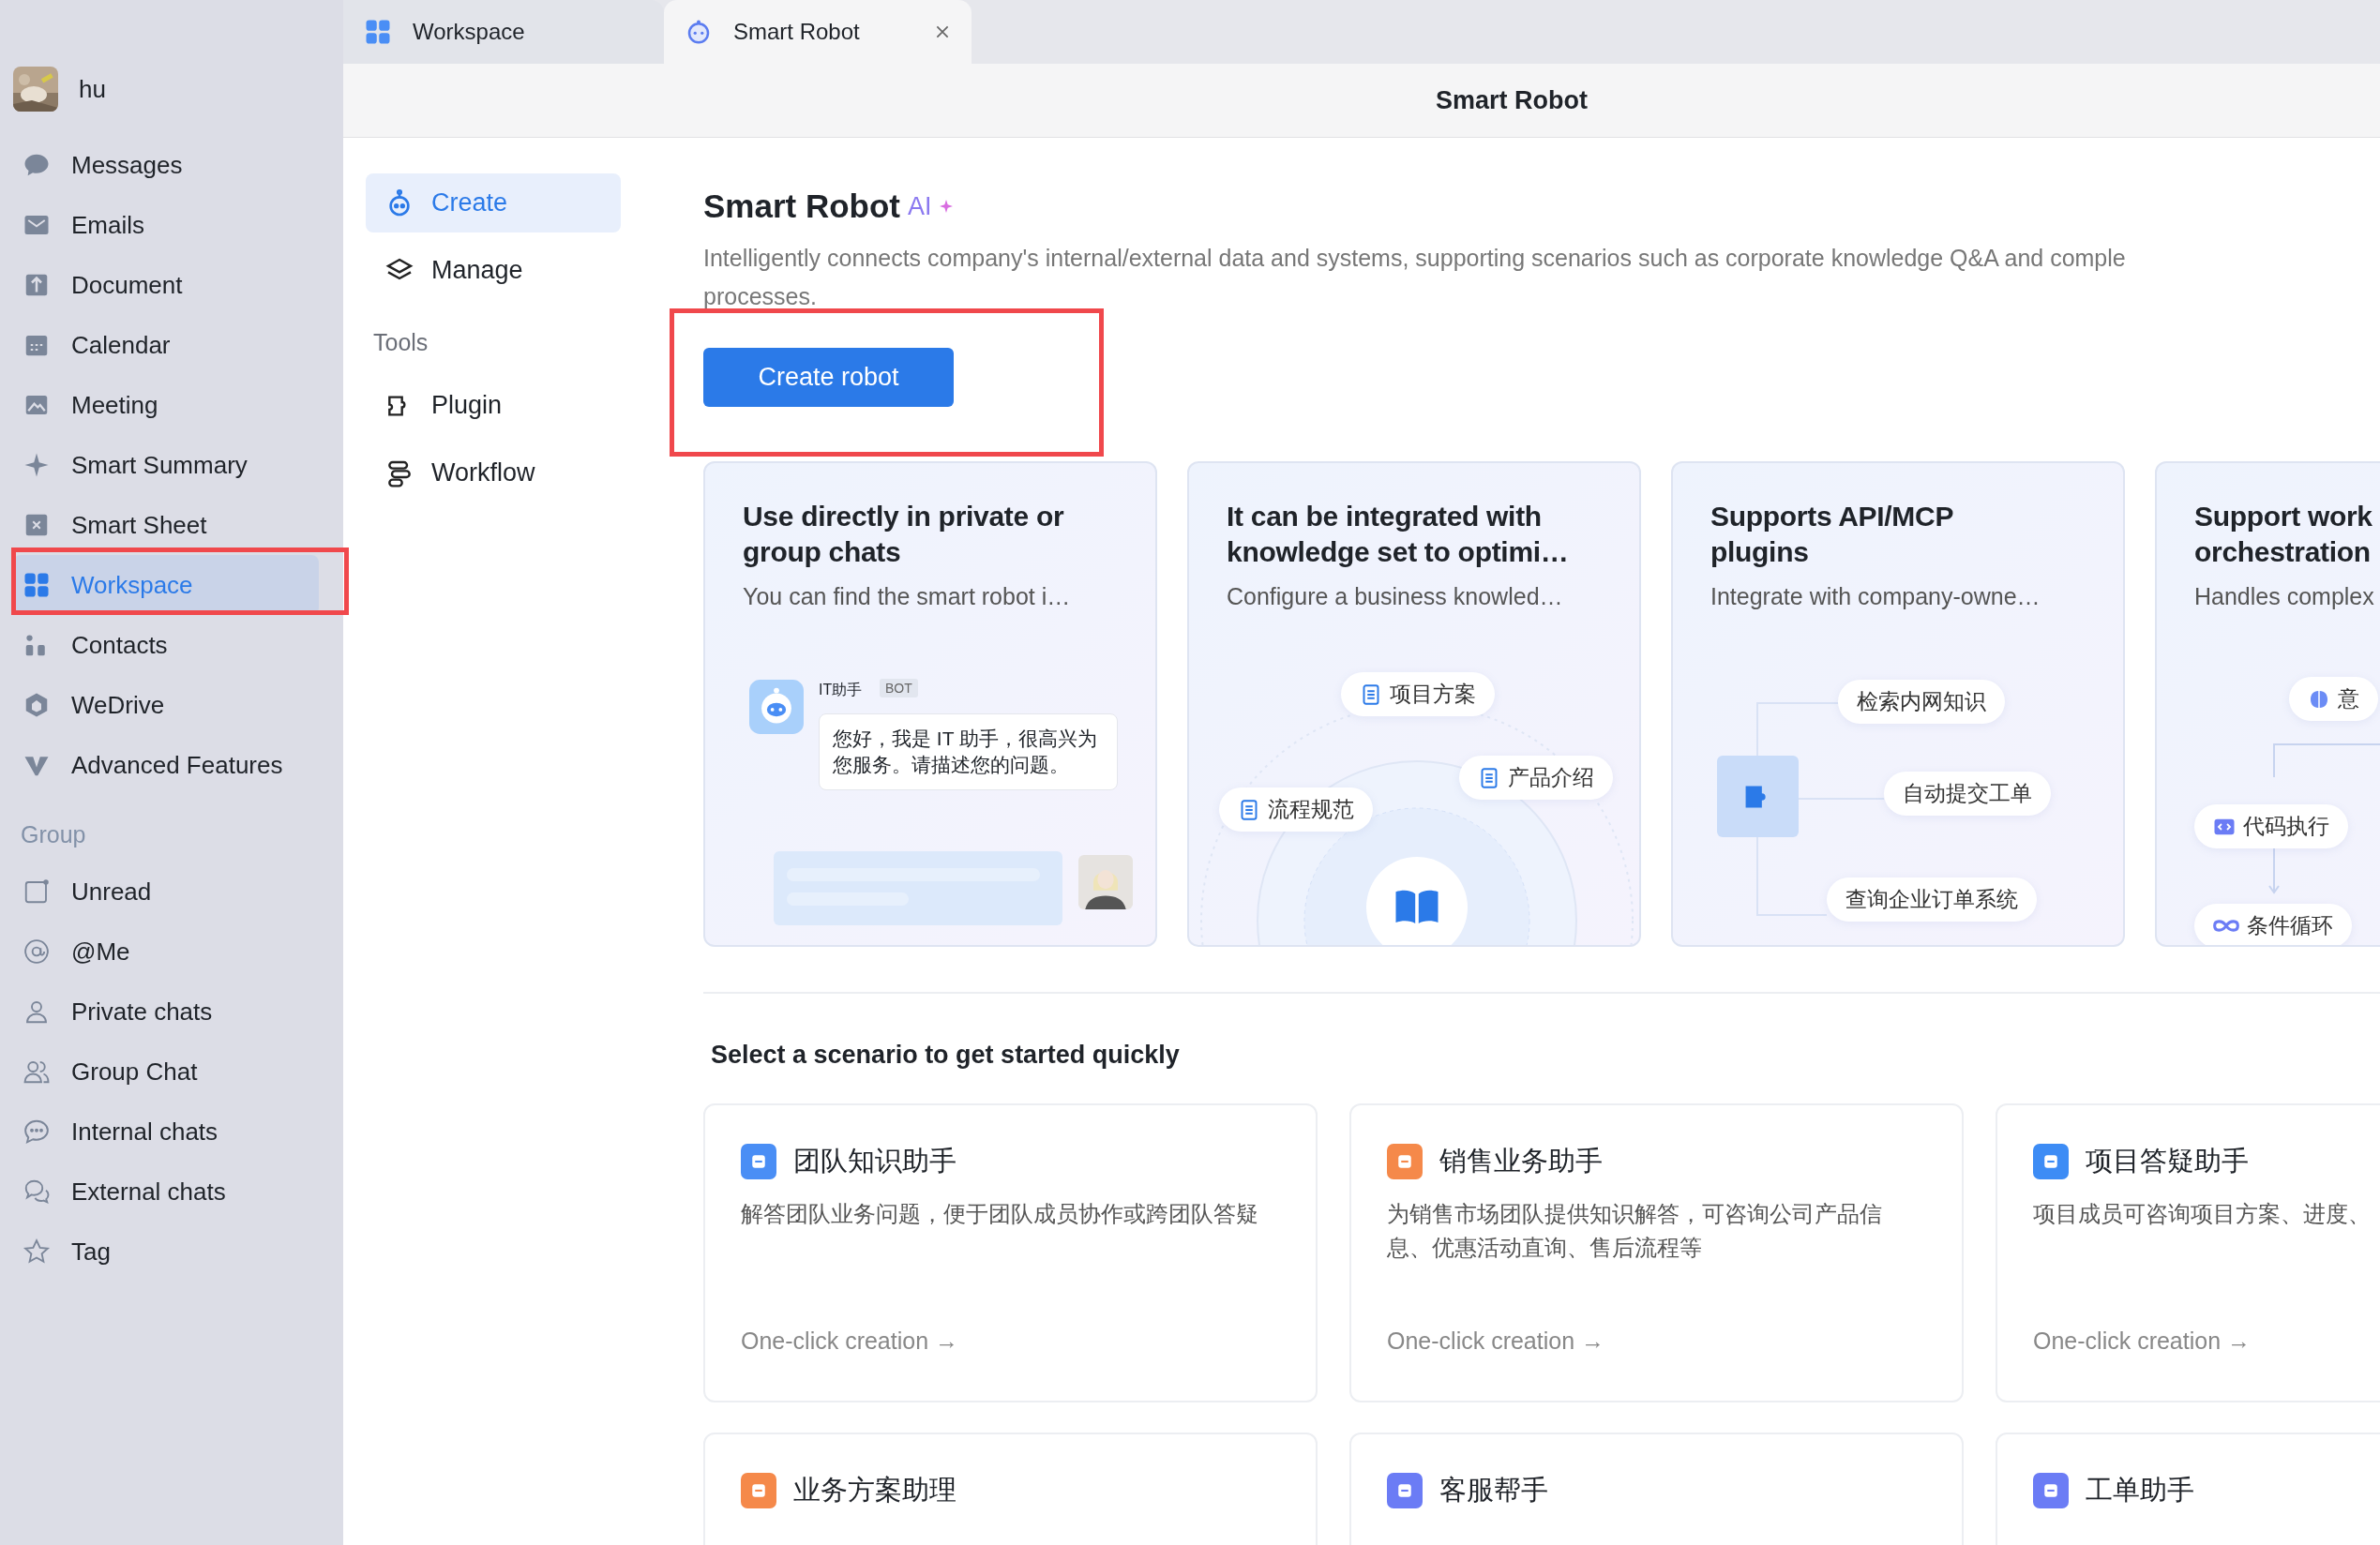 This screenshot has height=1545, width=2380. I want to click on scenario-description: 项目成员可咨询项目方案、进度、, so click(2202, 1214).